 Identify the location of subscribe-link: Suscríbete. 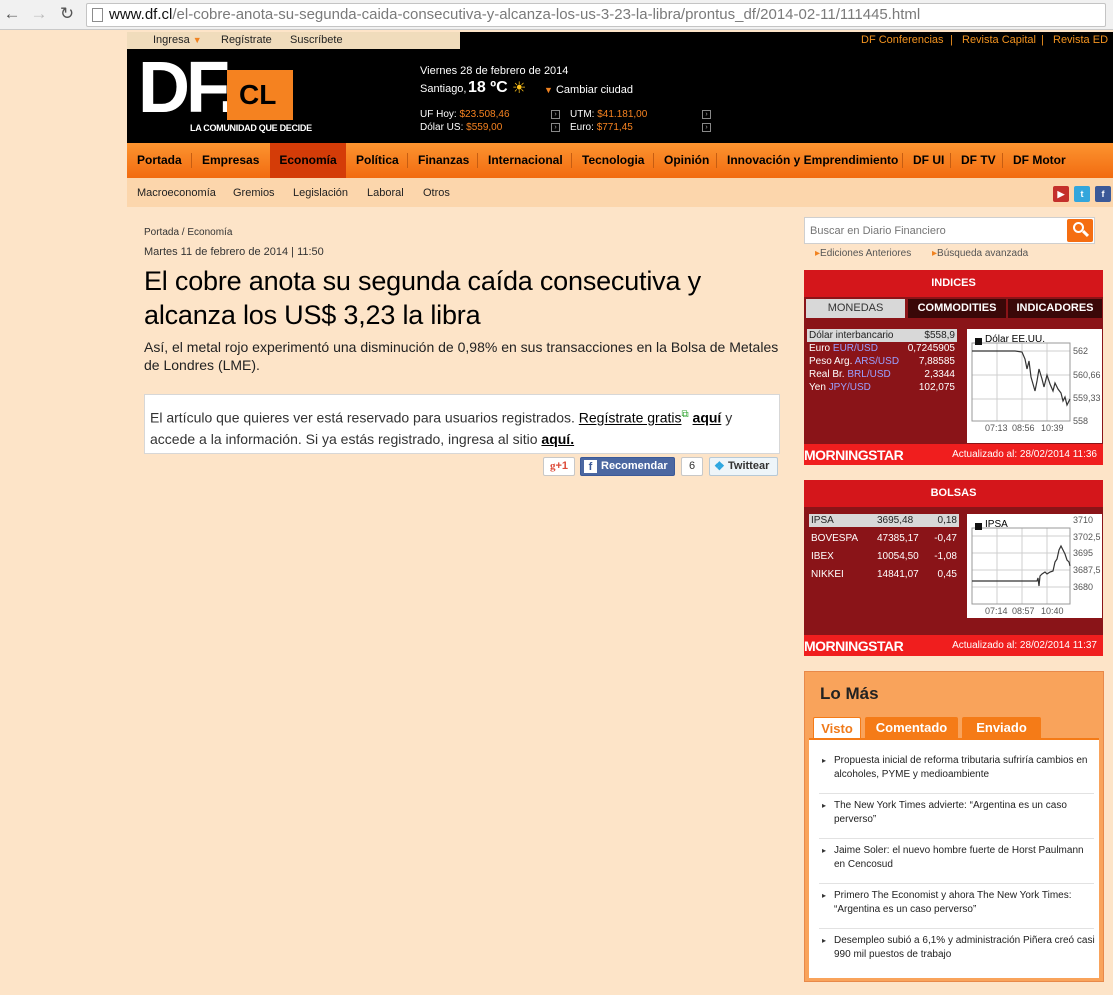
(316, 40).